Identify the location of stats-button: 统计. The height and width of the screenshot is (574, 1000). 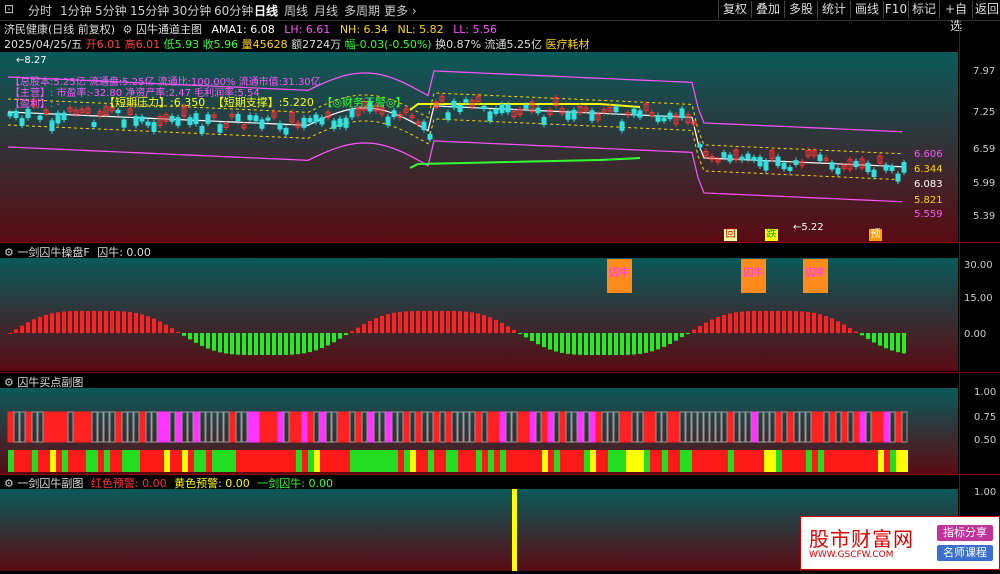
(833, 9).